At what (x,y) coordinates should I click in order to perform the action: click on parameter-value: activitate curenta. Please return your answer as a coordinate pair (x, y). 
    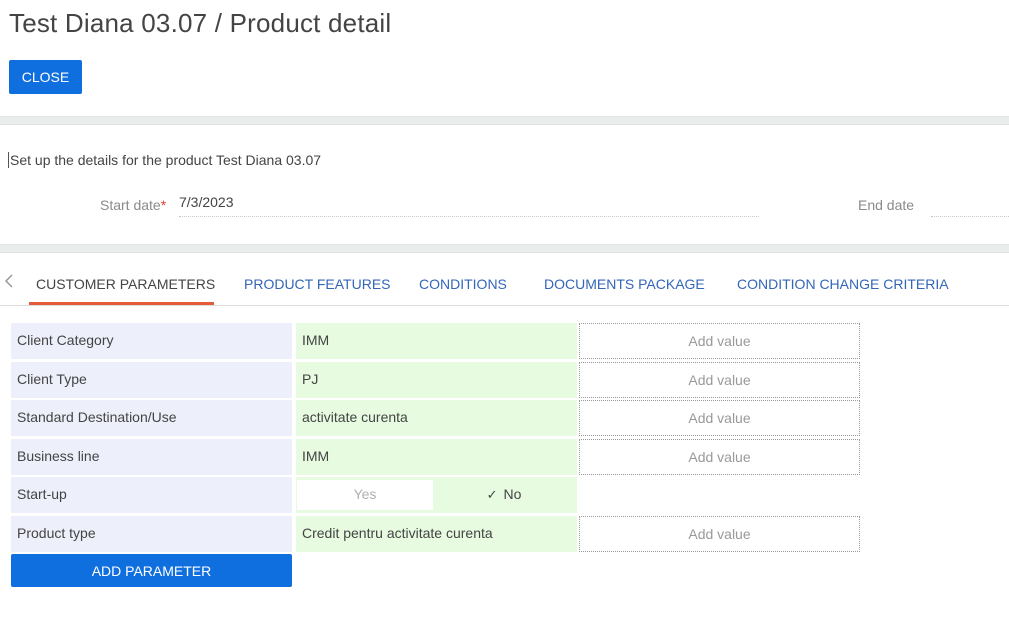
    Looking at the image, I should click on (436, 418).